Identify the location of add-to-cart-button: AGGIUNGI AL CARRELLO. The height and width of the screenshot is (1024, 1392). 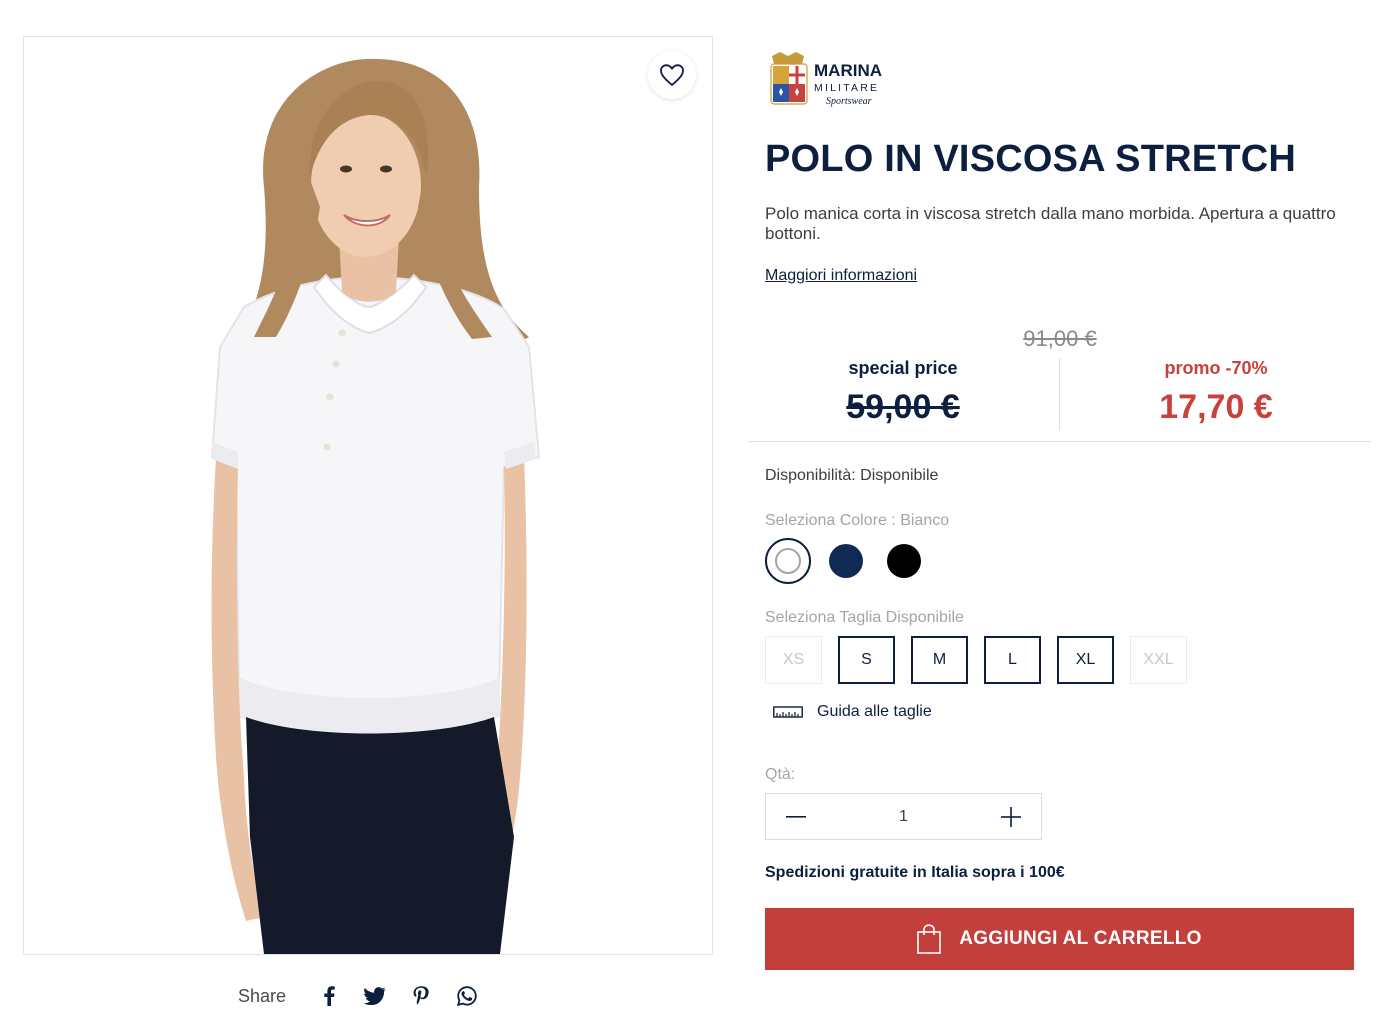
(1059, 939).